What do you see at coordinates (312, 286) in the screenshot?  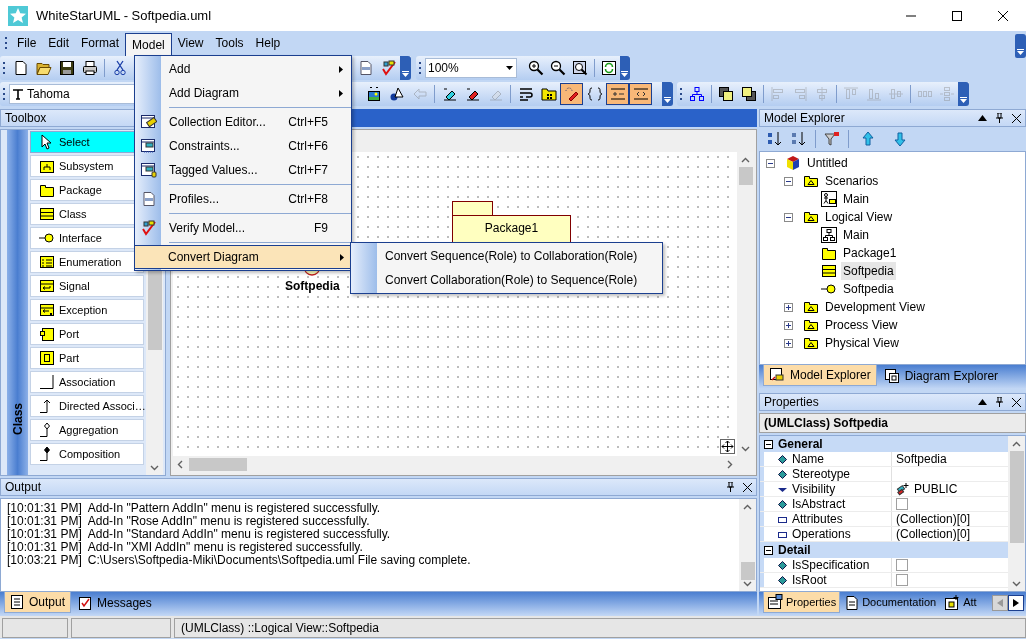 I see `element-label: Softpedia` at bounding box center [312, 286].